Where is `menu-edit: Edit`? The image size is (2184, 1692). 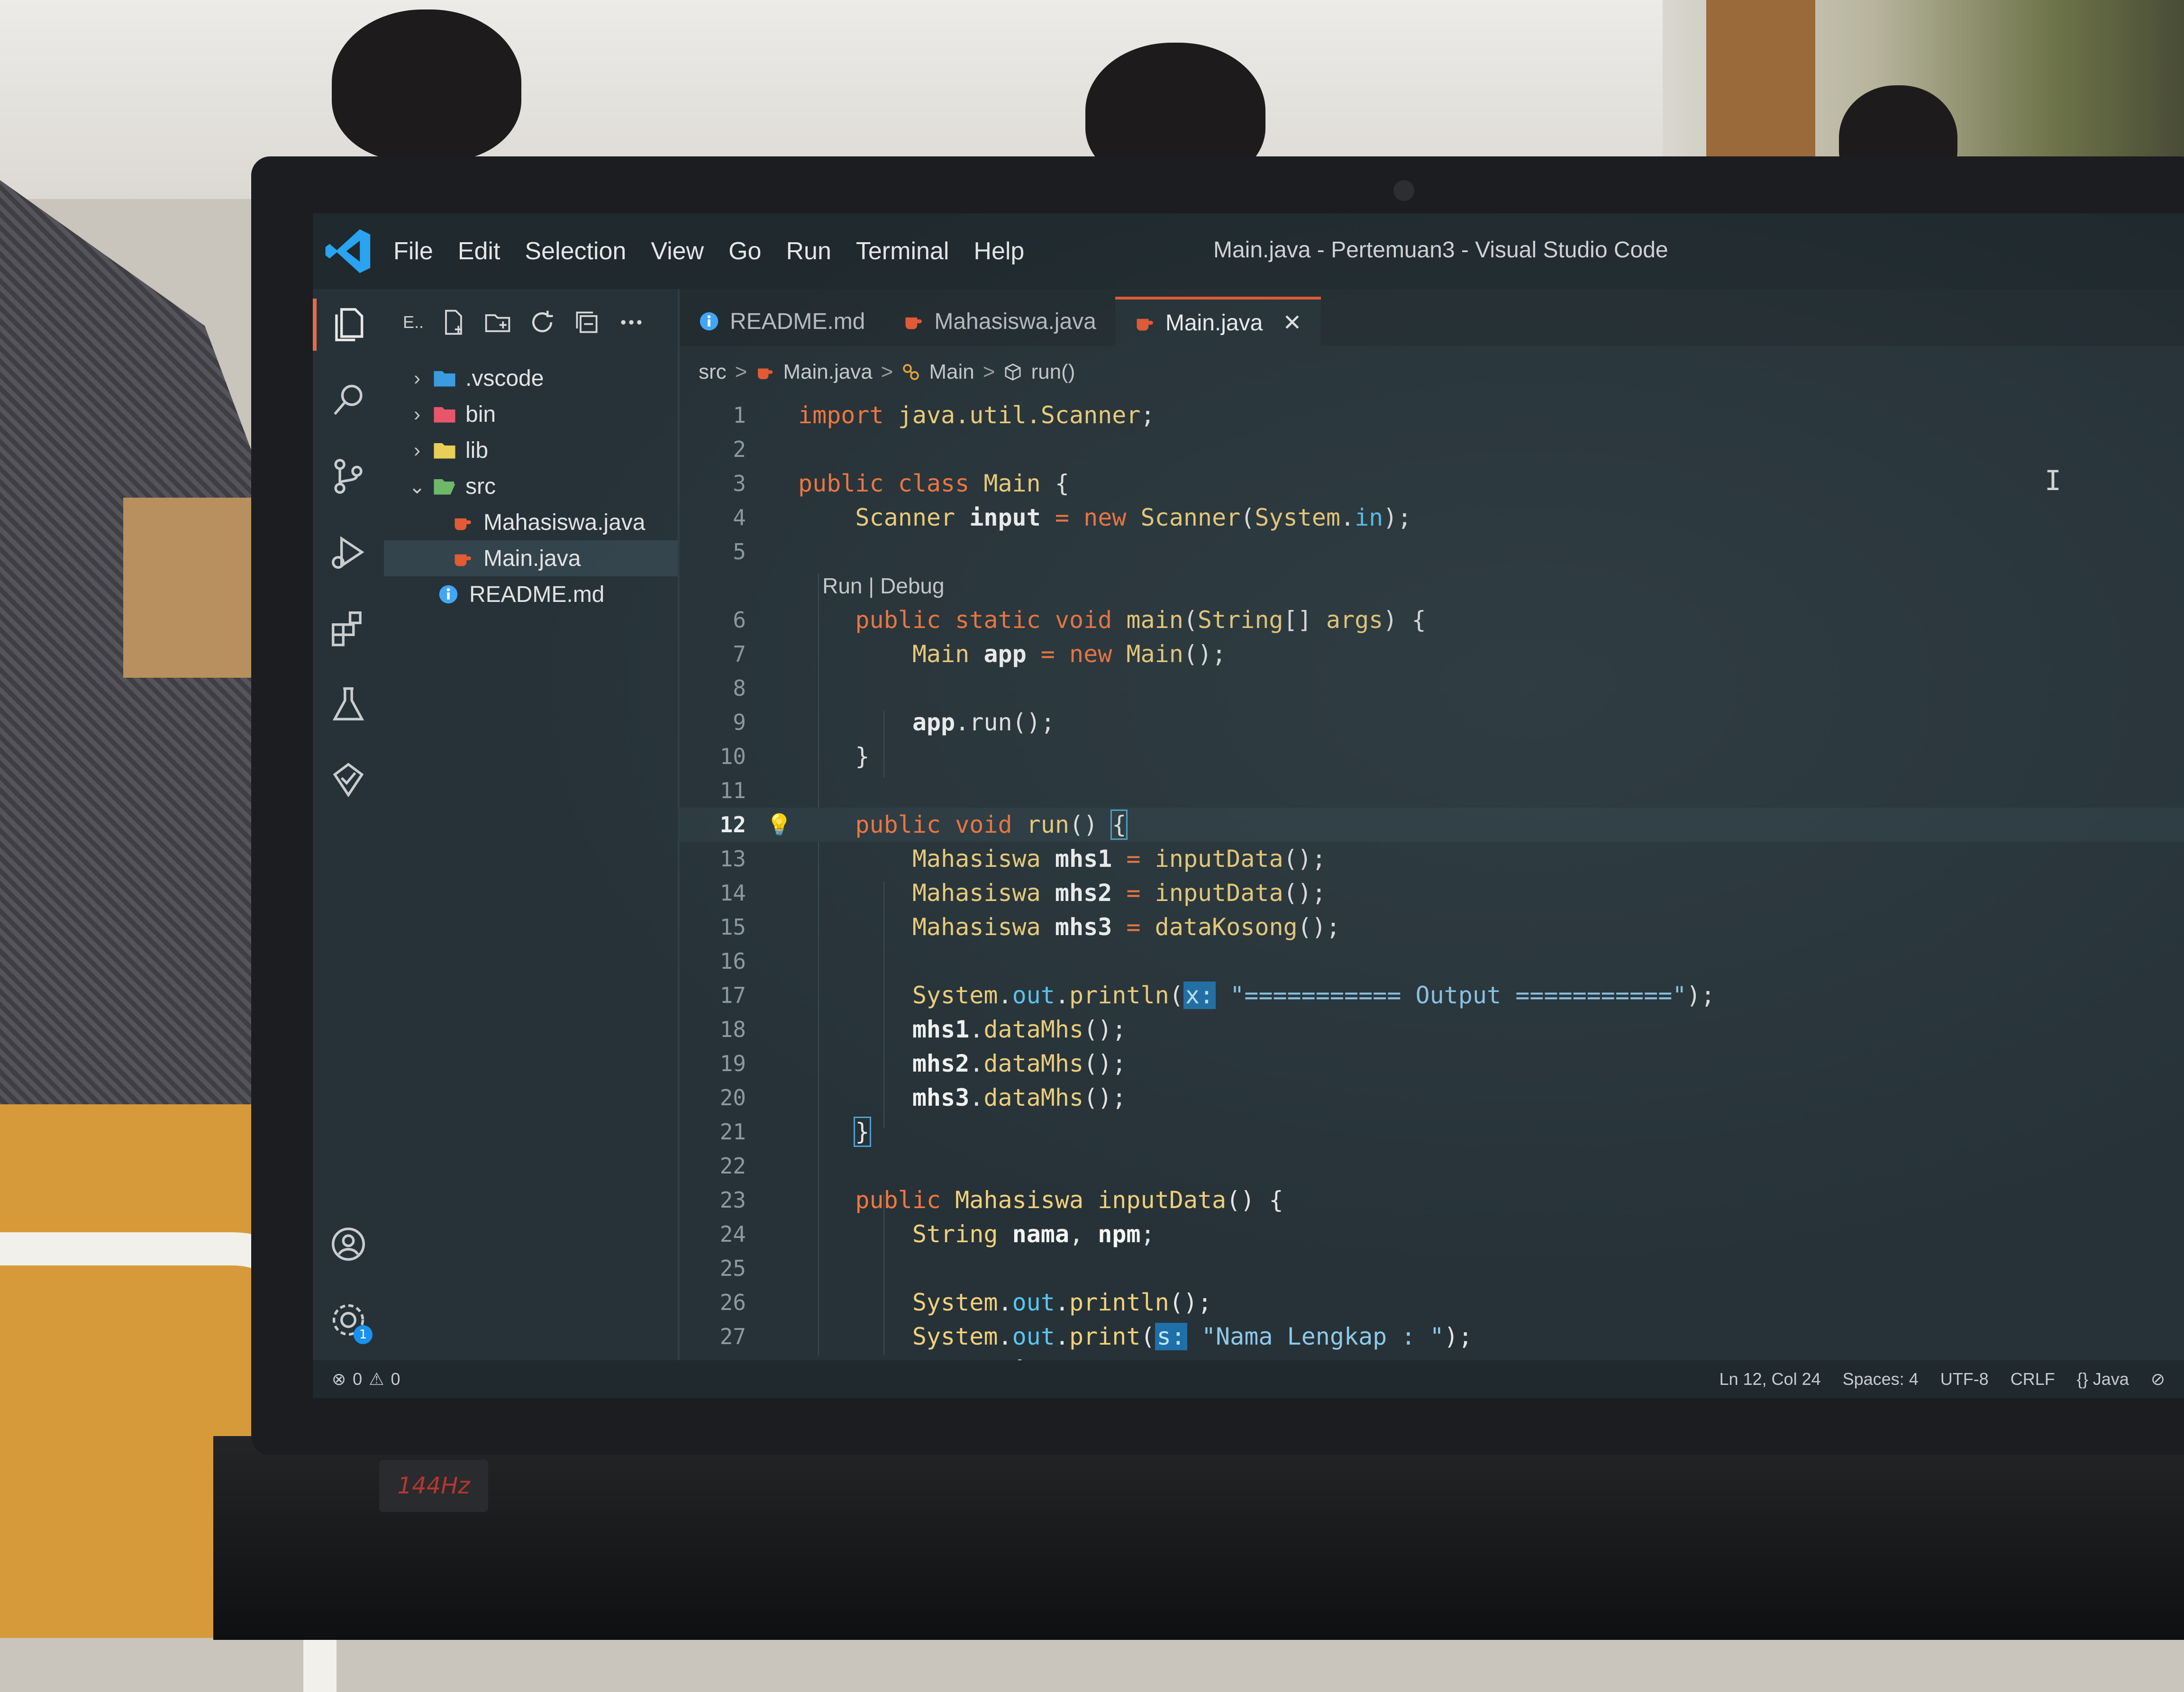 menu-edit: Edit is located at coordinates (479, 251).